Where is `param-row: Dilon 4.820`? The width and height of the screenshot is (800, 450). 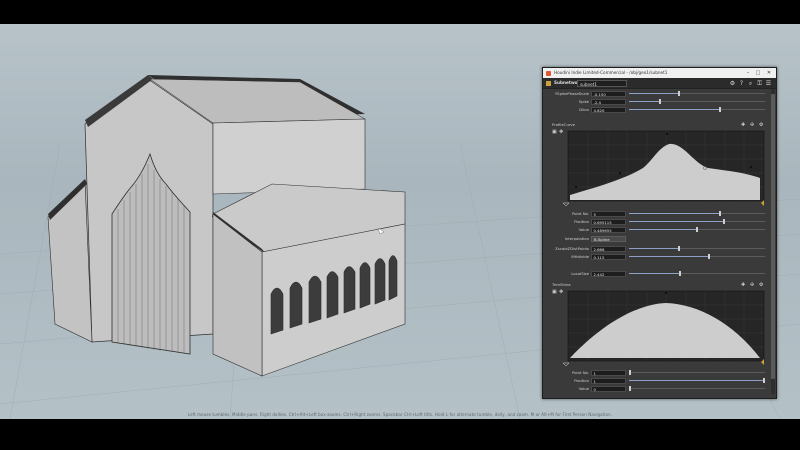
param-row: Dilon 4.820 is located at coordinates (657, 109).